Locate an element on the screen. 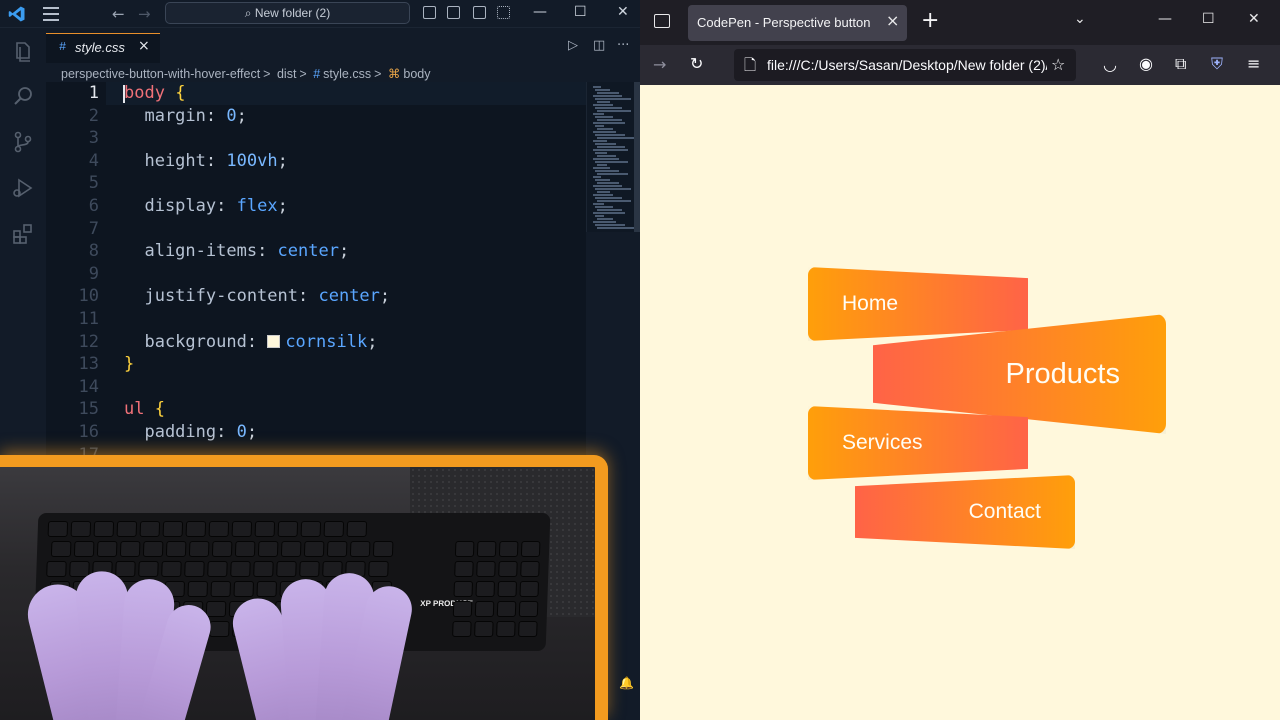  code-line: 7 is located at coordinates (316, 229).